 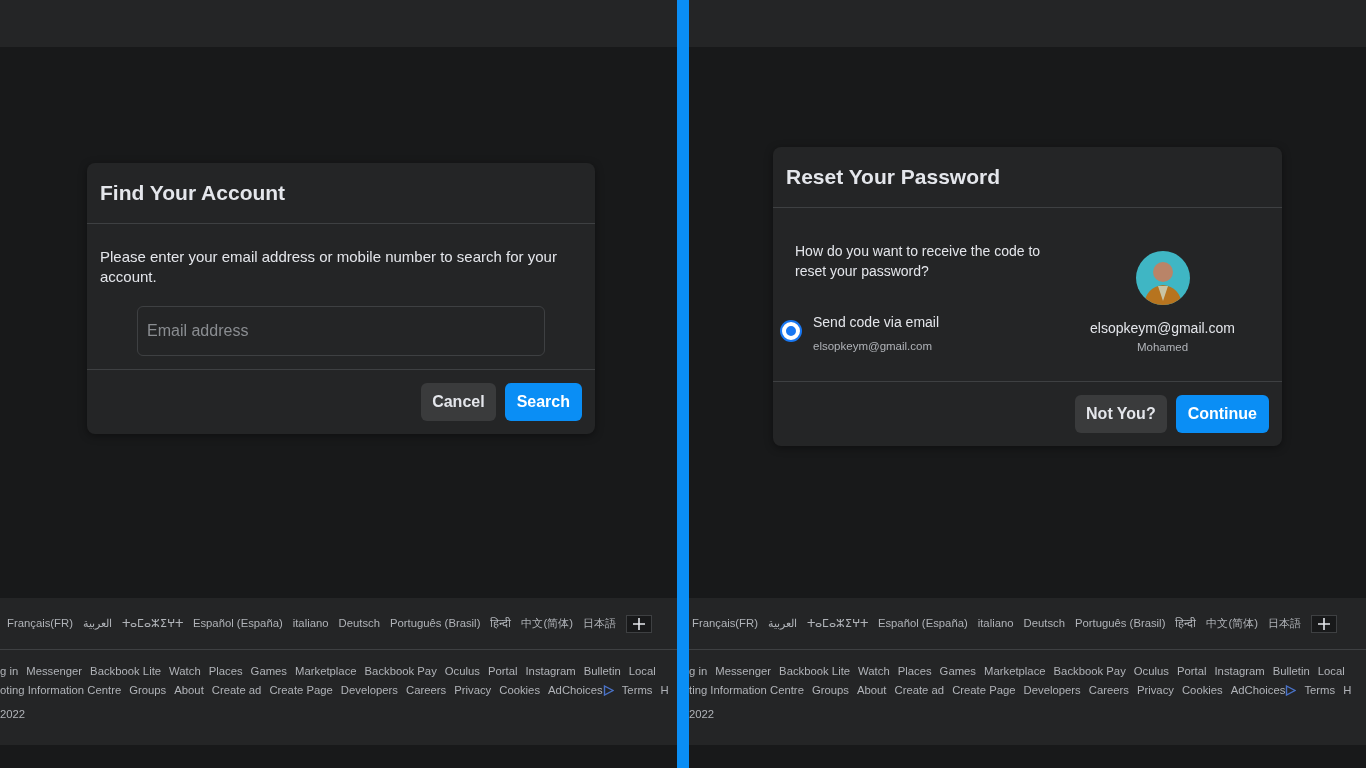 What do you see at coordinates (918, 261) in the screenshot?
I see `dialog-message: How do you want to receive the code to reset your password?` at bounding box center [918, 261].